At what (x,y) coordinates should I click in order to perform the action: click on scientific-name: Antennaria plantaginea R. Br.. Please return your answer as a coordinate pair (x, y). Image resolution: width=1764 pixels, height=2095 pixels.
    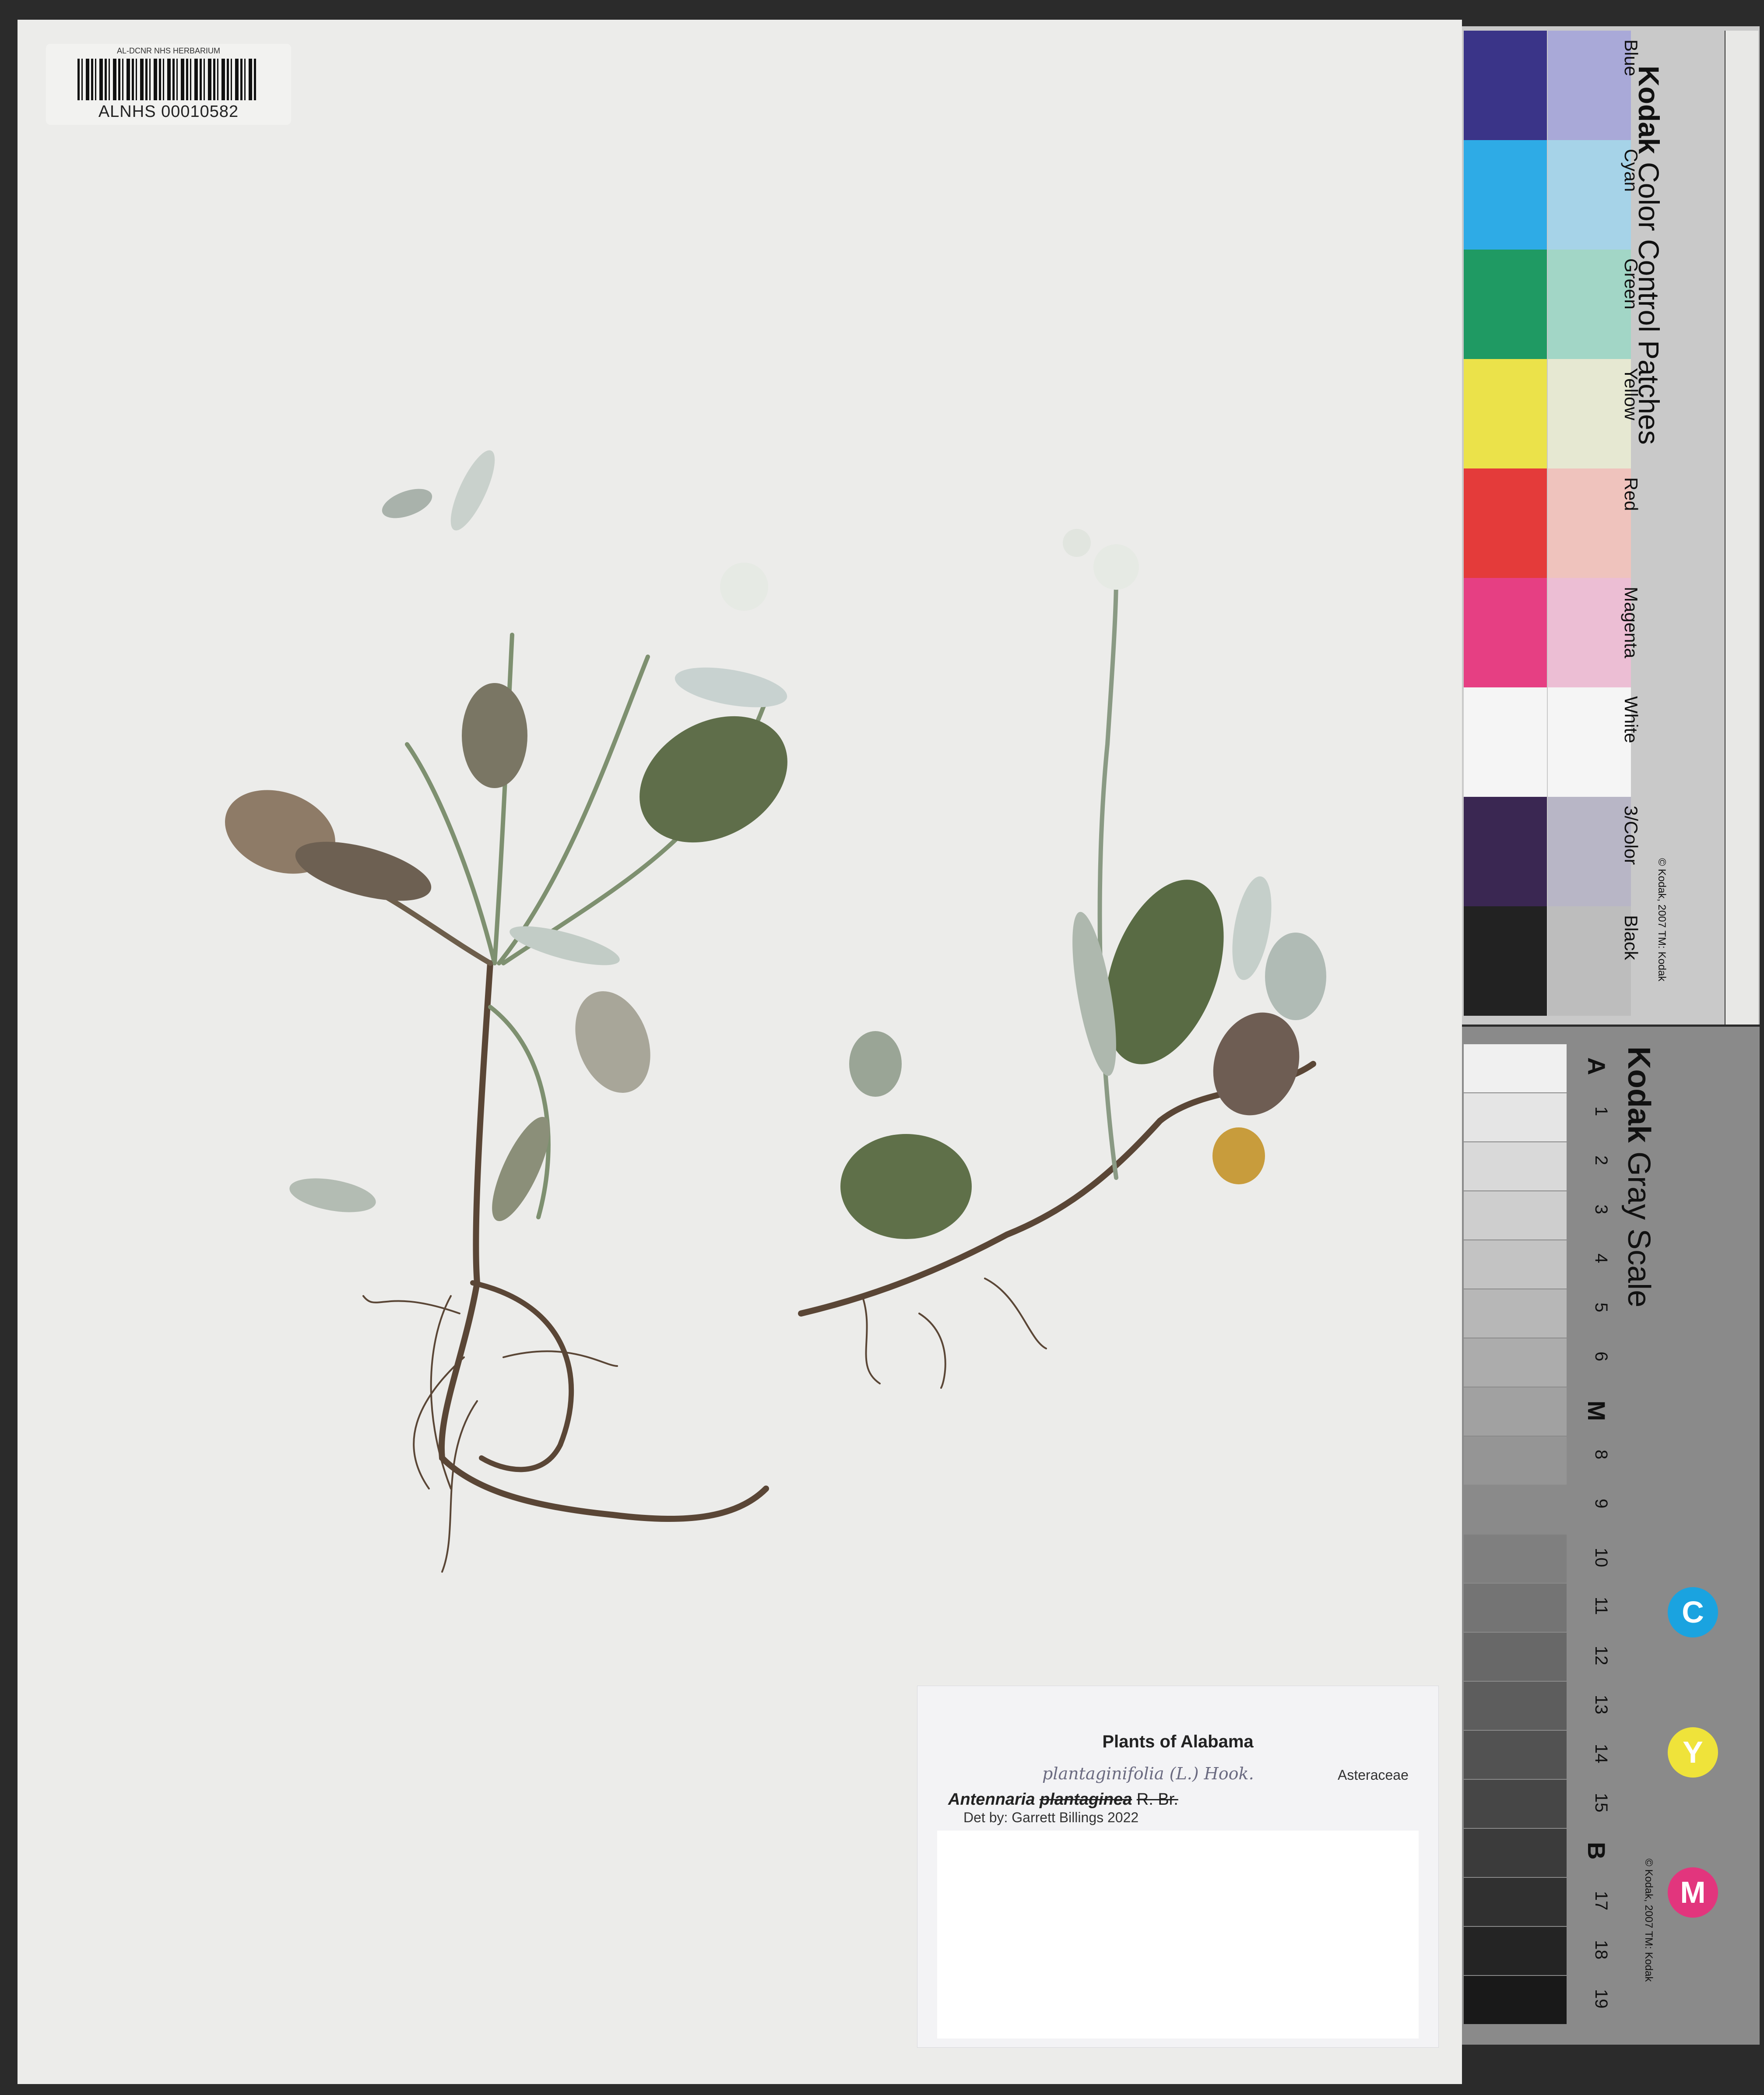
    Looking at the image, I should click on (1063, 1799).